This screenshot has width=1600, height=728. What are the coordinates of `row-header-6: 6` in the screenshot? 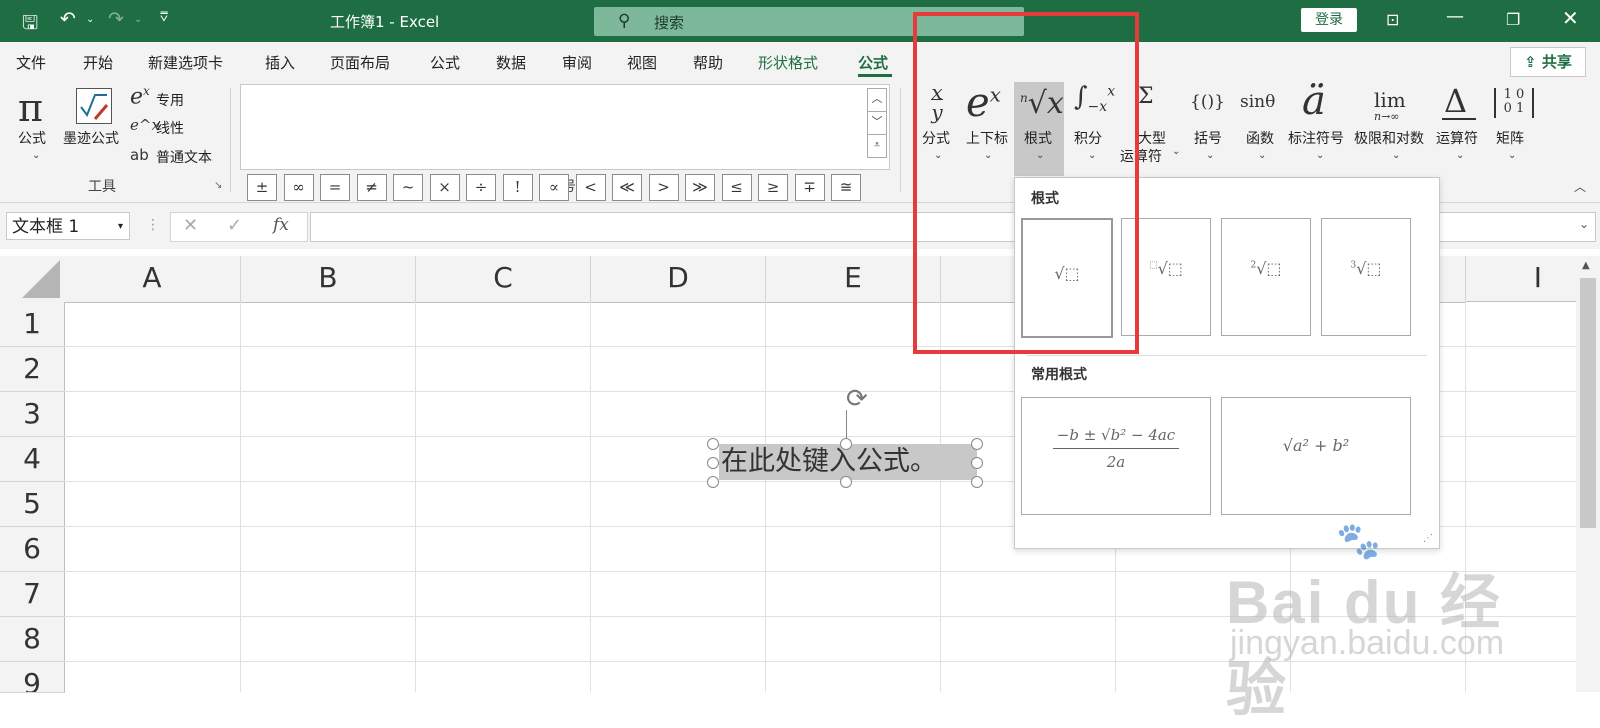 It's located at (32, 549).